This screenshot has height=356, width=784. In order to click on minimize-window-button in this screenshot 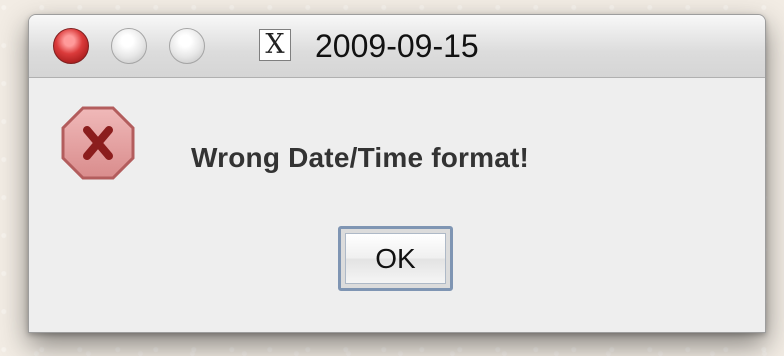, I will do `click(129, 46)`.